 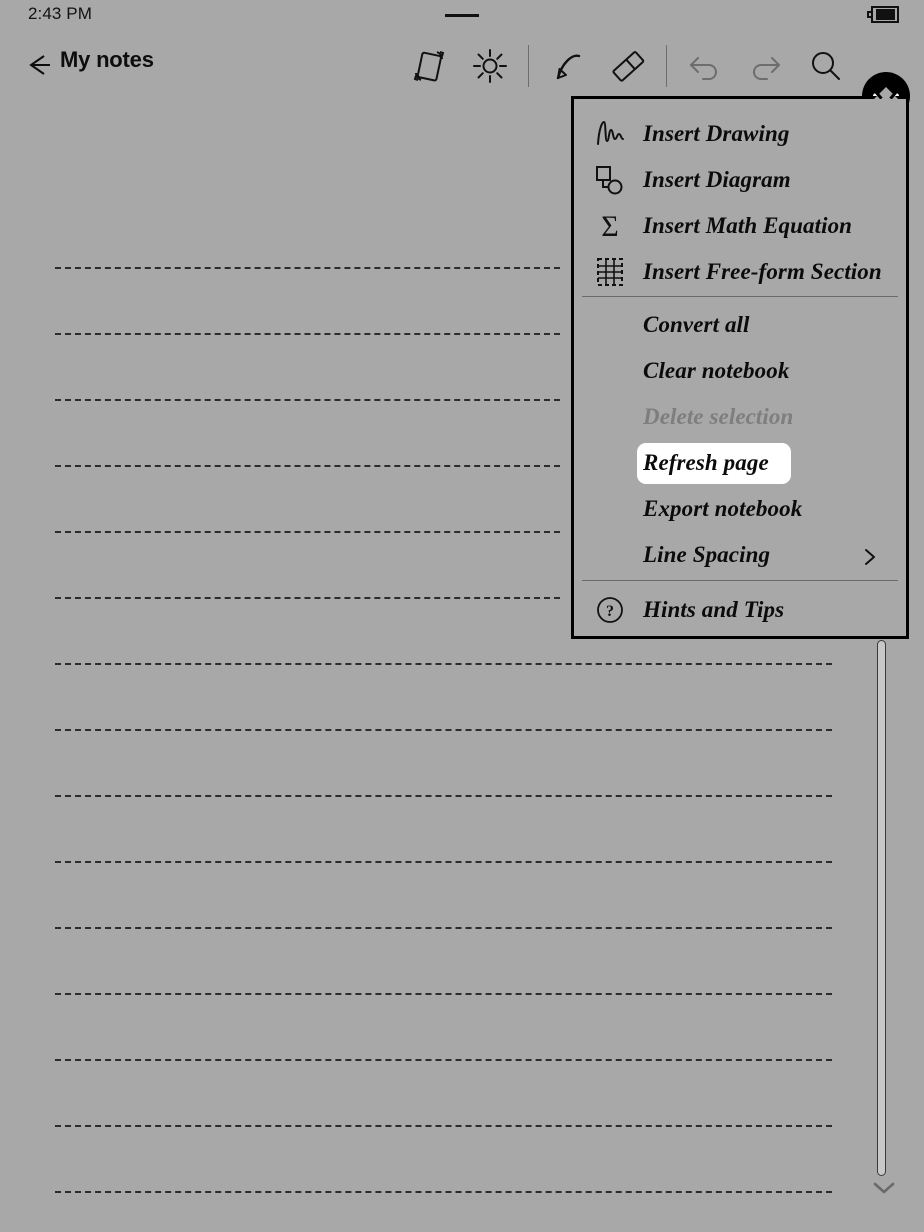 I want to click on vertical-scrollbar, so click(x=881, y=908).